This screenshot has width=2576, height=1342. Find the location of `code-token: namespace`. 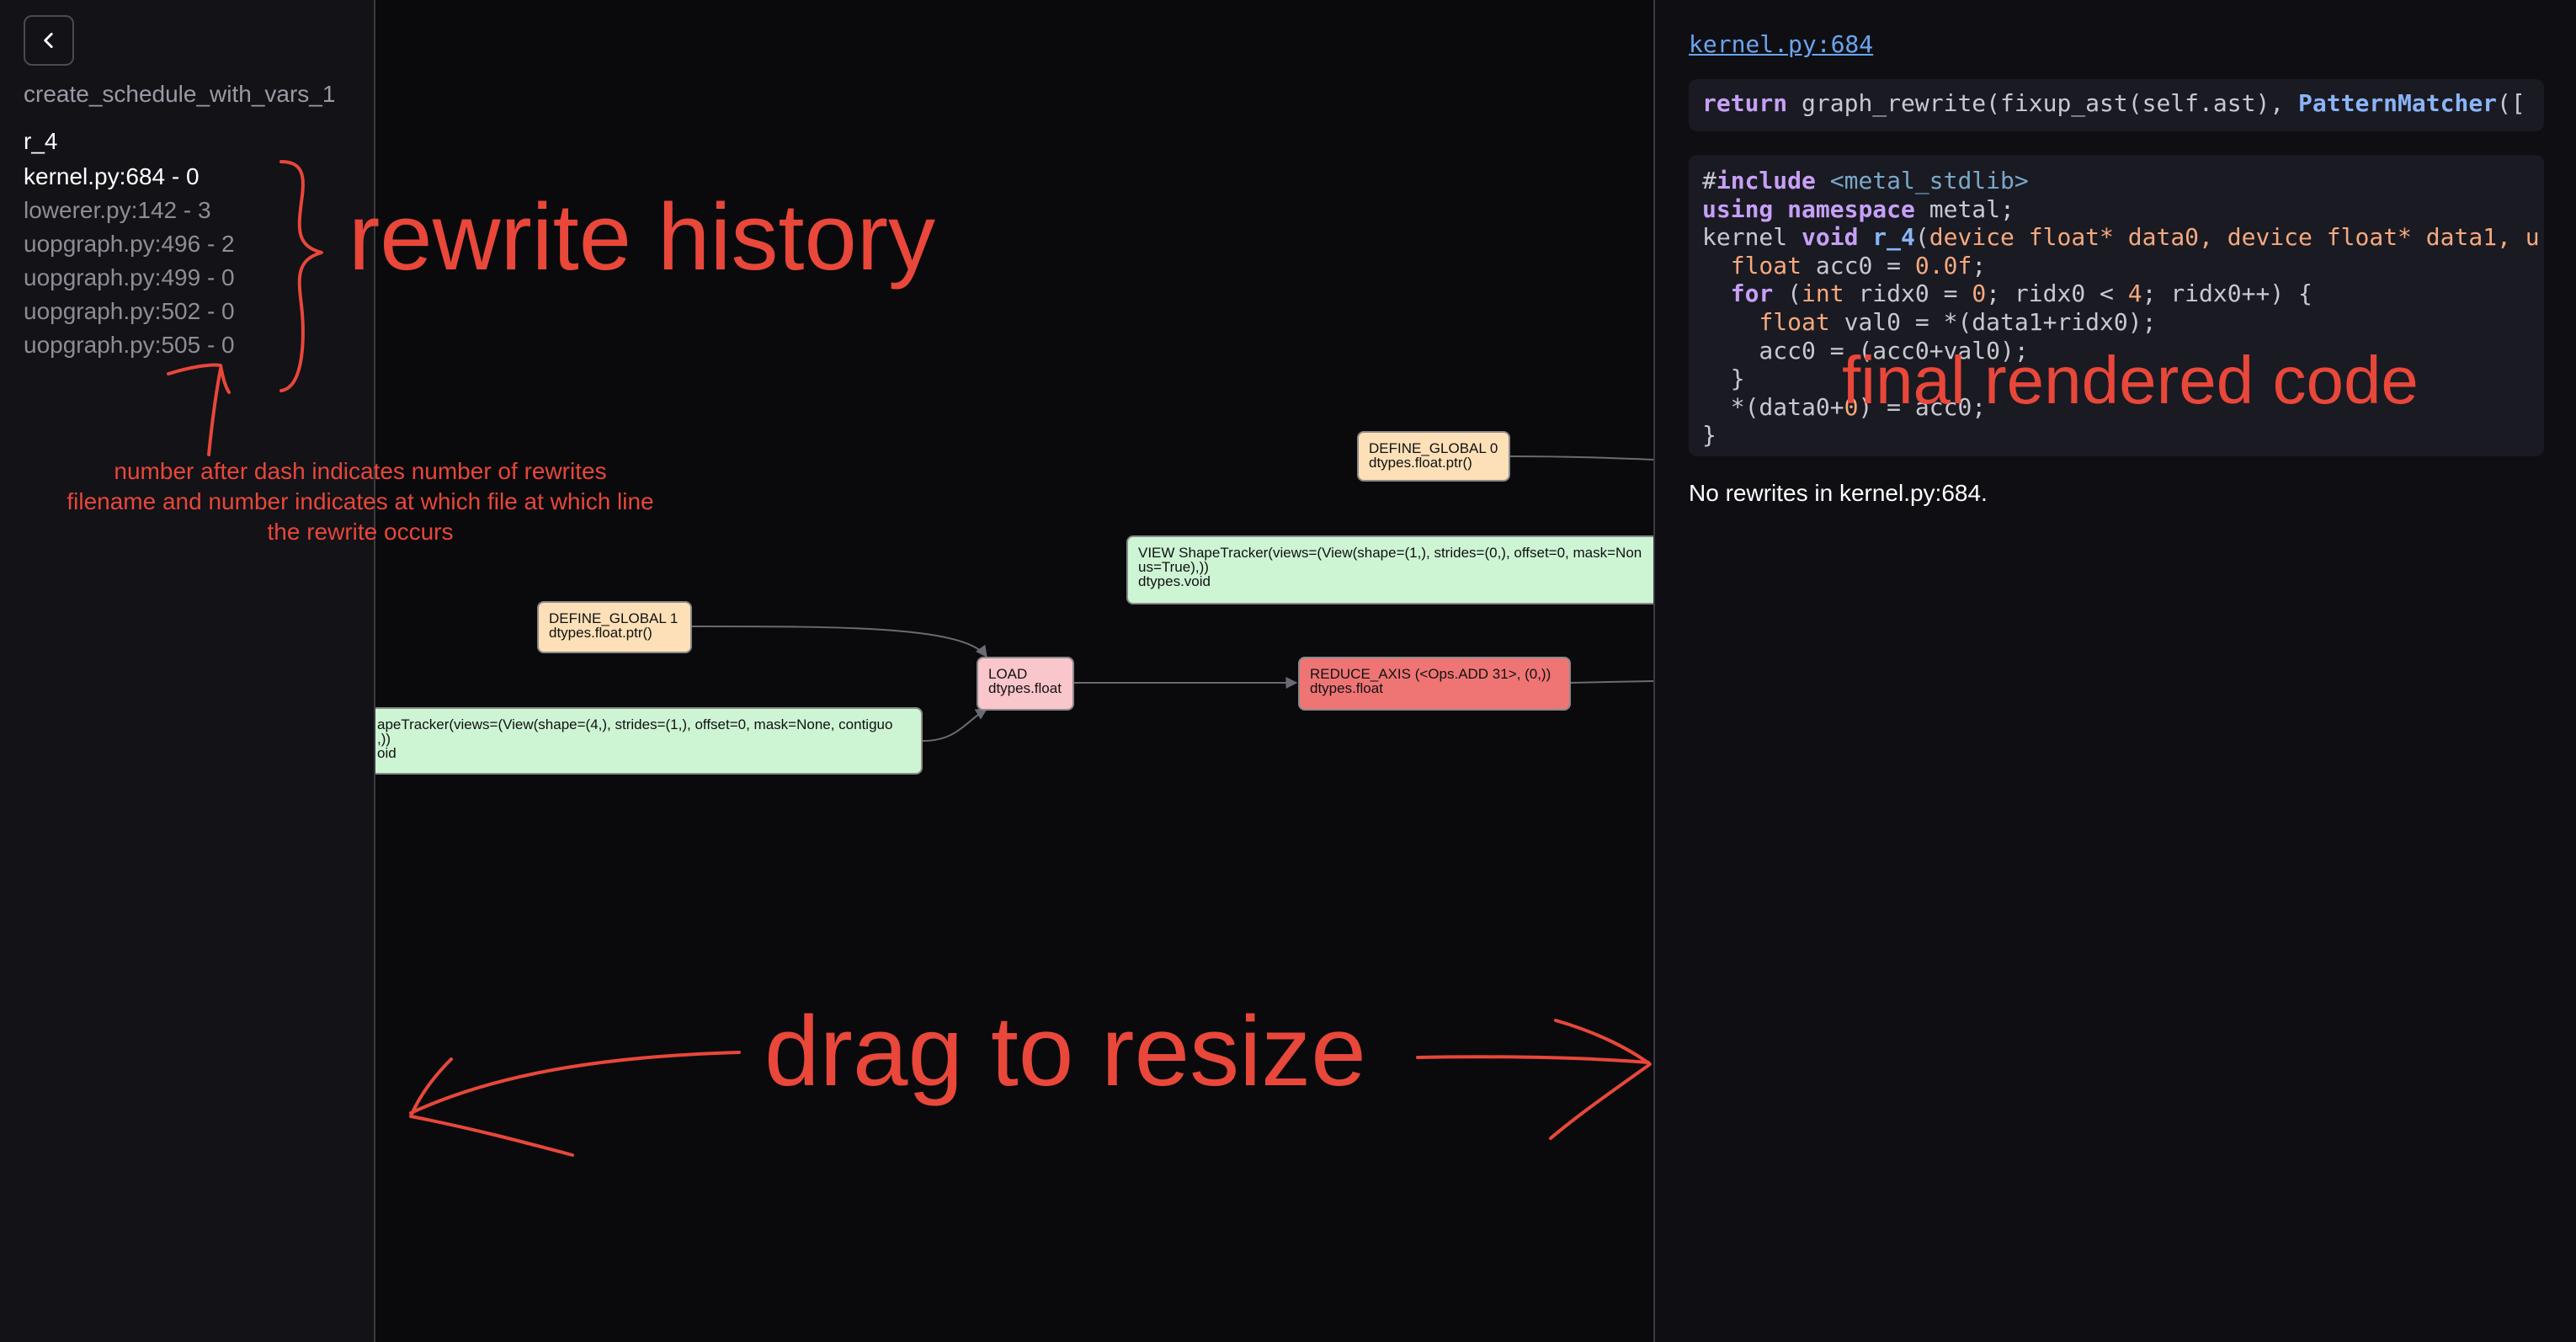

code-token: namespace is located at coordinates (1844, 208).